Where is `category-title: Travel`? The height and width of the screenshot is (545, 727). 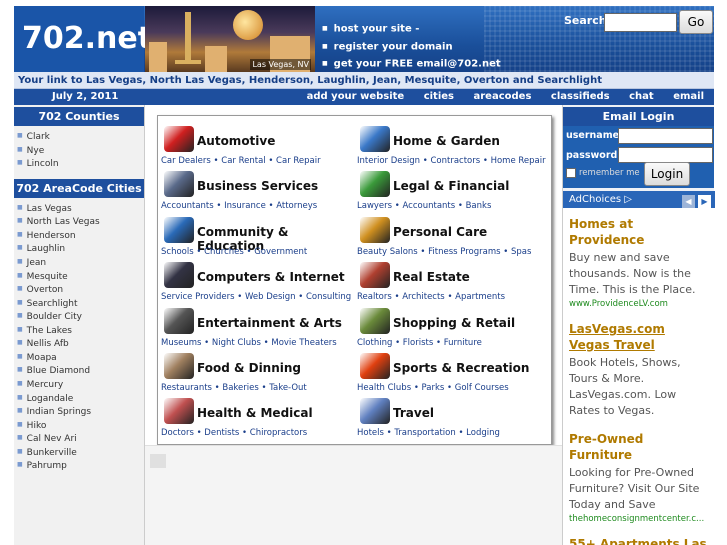 category-title: Travel is located at coordinates (413, 413).